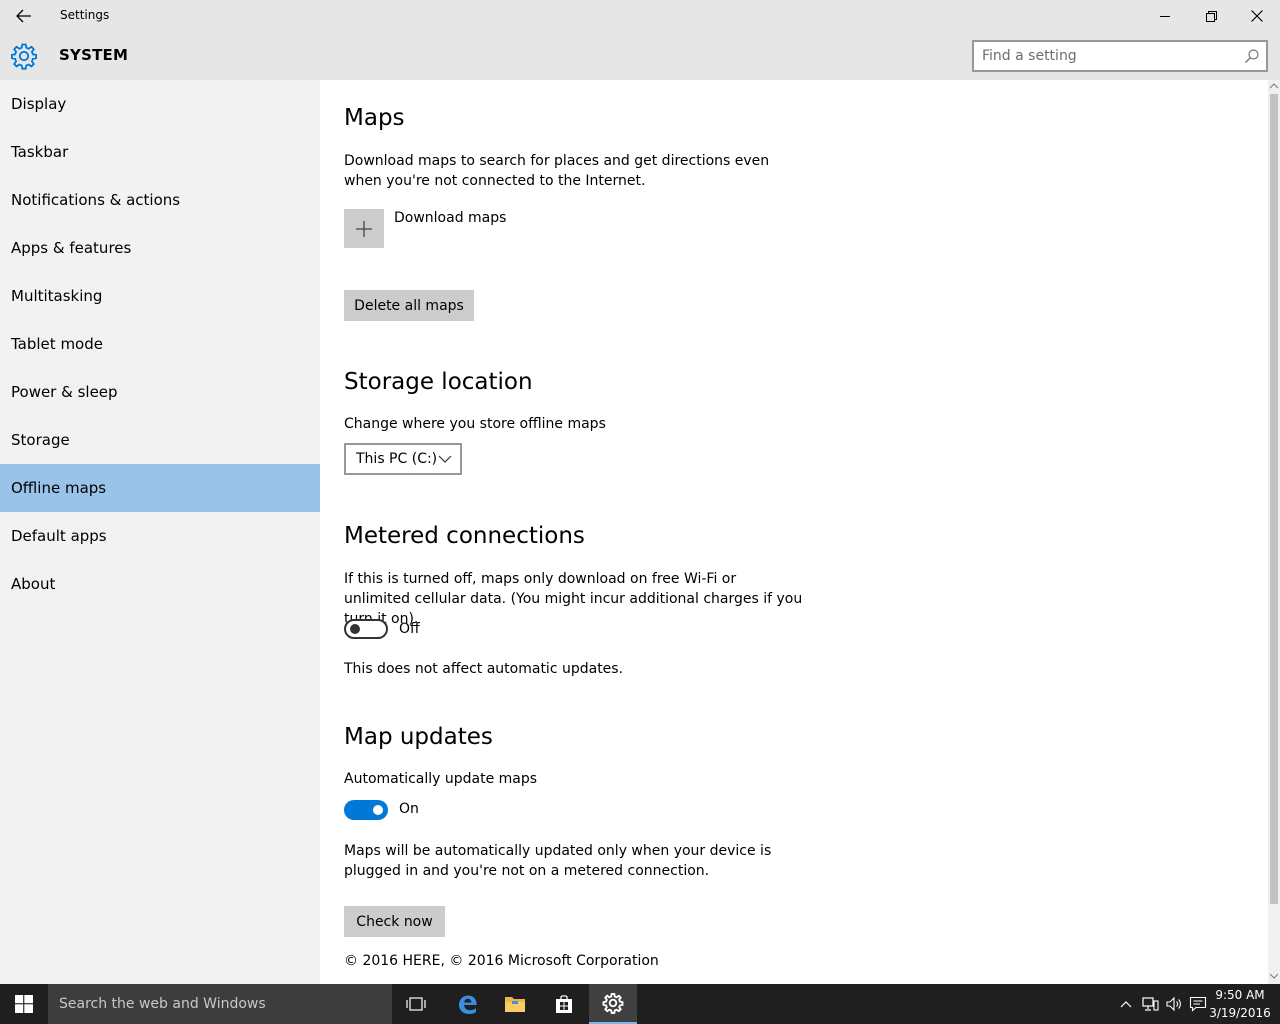 This screenshot has height=1024, width=1280. I want to click on close-button, so click(1257, 16).